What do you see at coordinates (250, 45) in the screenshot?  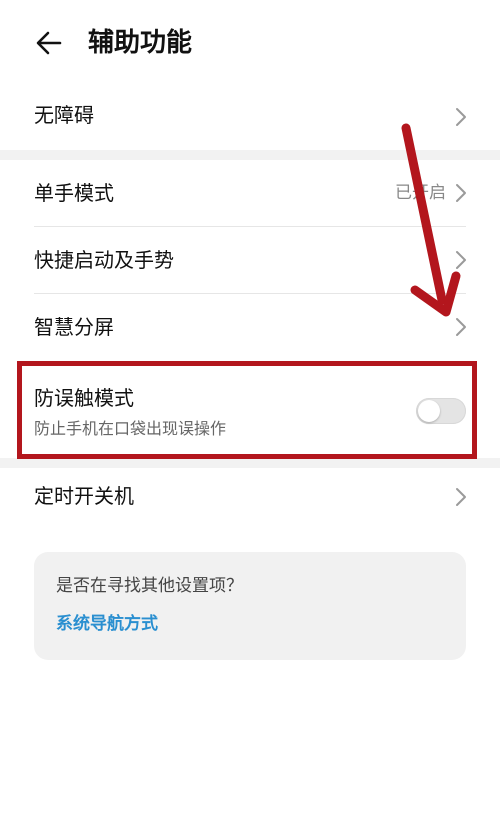 I see `app-header: 辅助功能` at bounding box center [250, 45].